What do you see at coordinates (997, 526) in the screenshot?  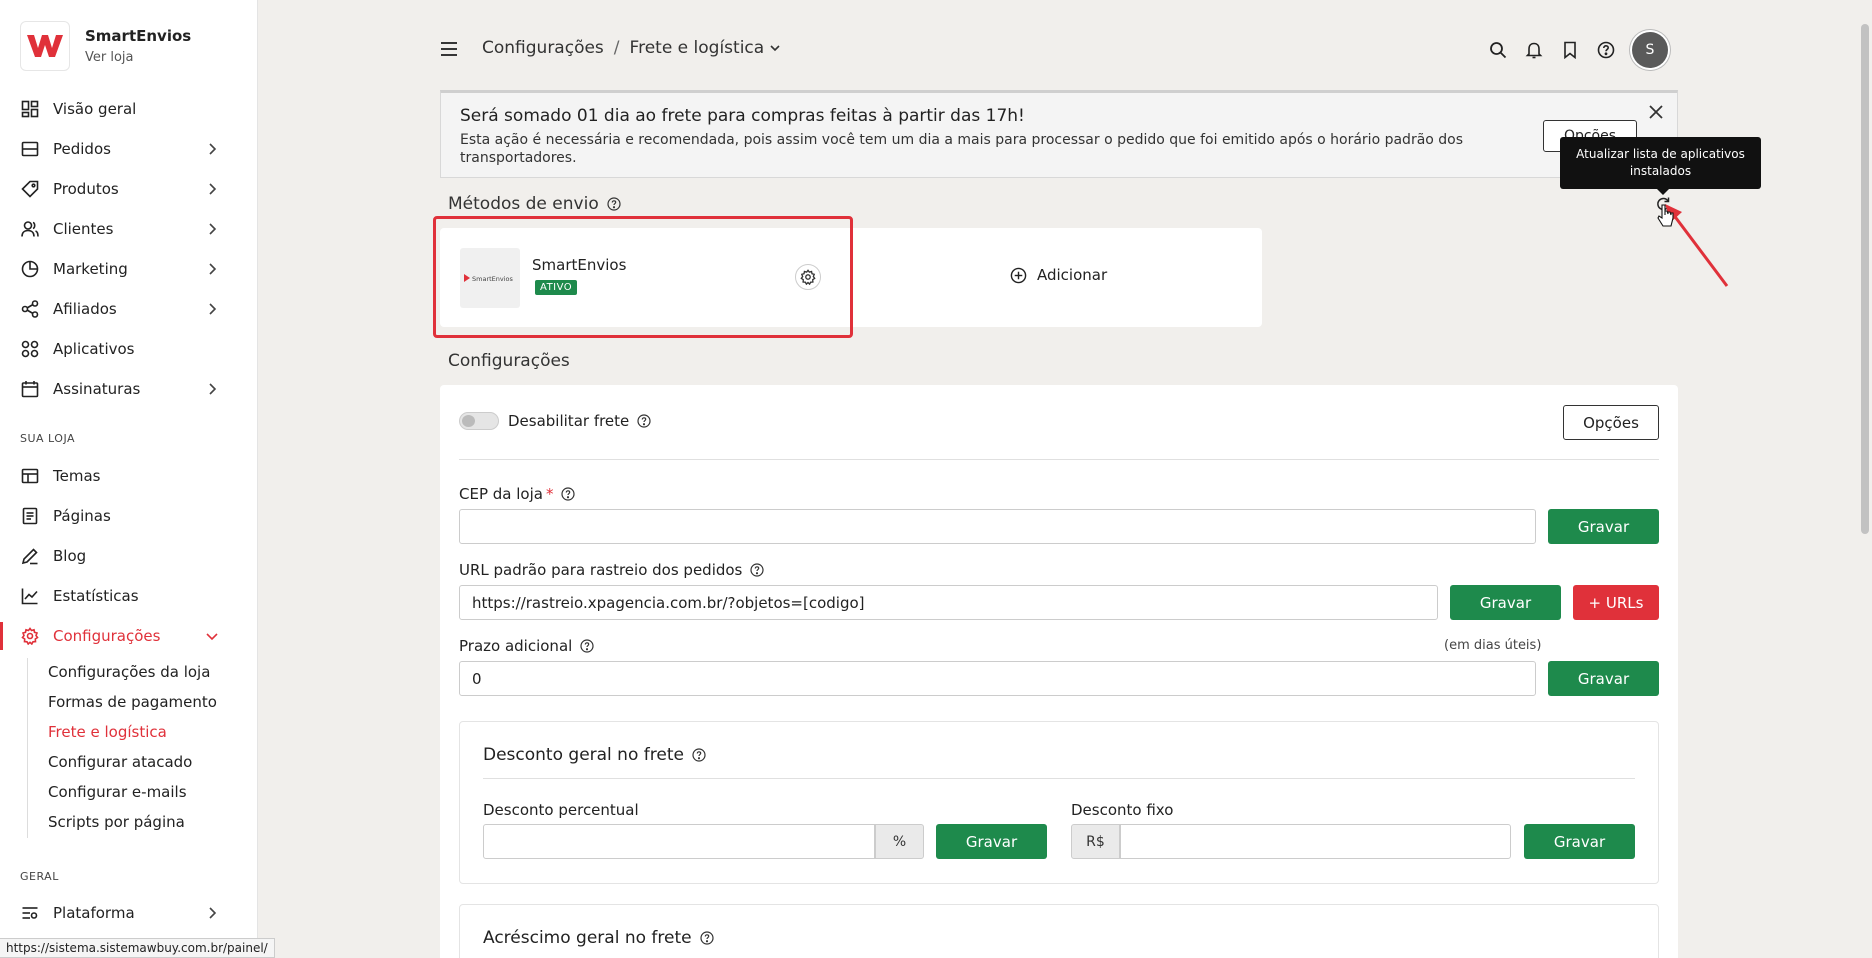 I see `cep-input` at bounding box center [997, 526].